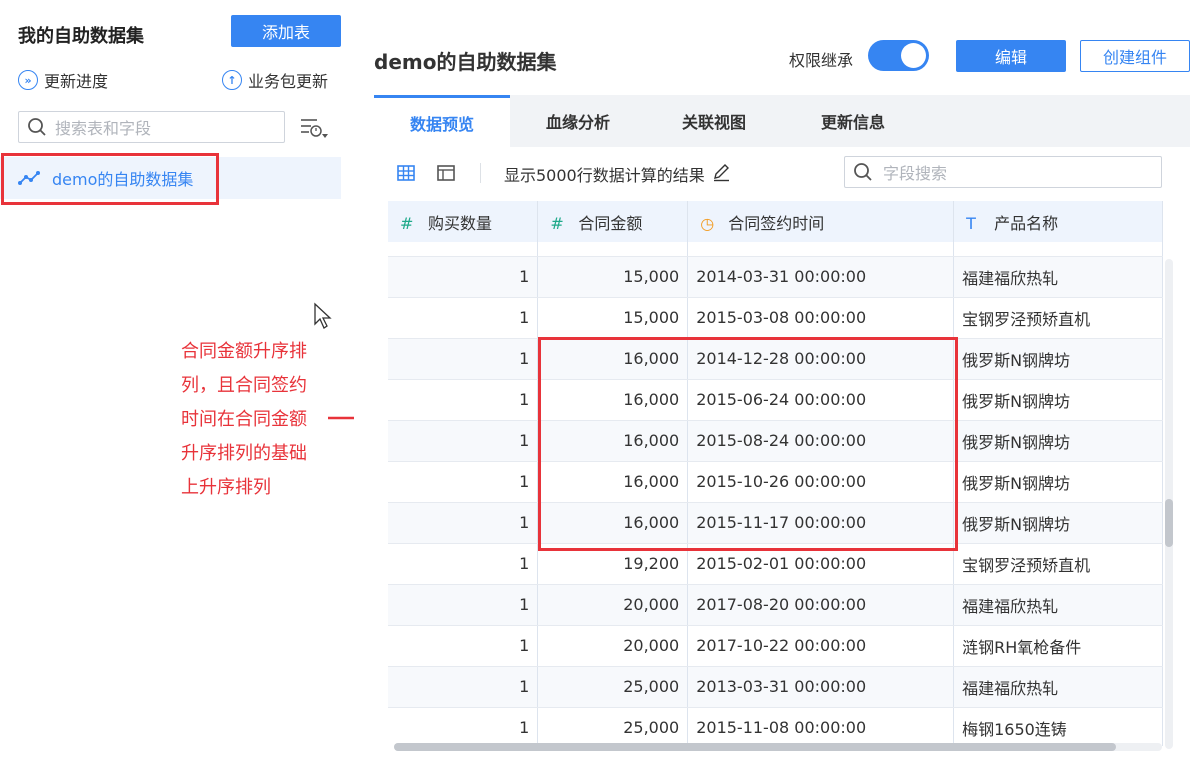 The height and width of the screenshot is (762, 1200). I want to click on create-component-button: 创建组件, so click(1135, 56).